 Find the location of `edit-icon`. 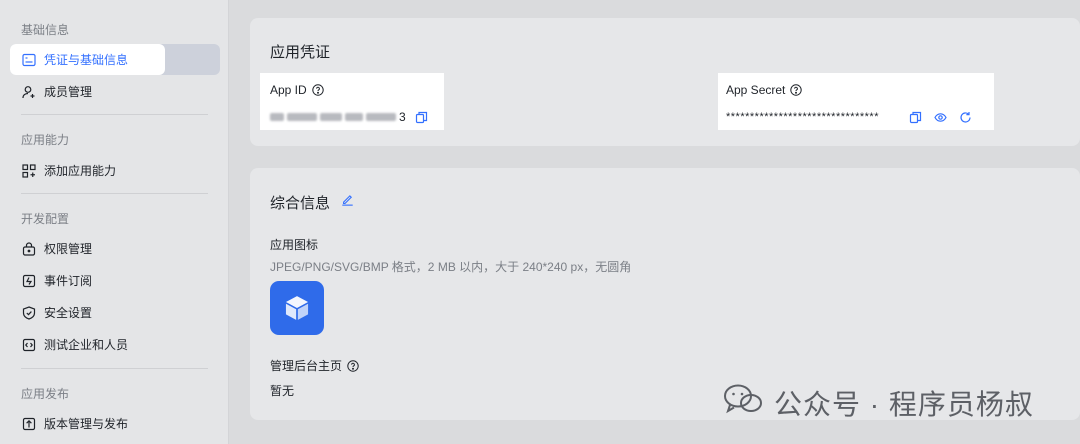

edit-icon is located at coordinates (348, 200).